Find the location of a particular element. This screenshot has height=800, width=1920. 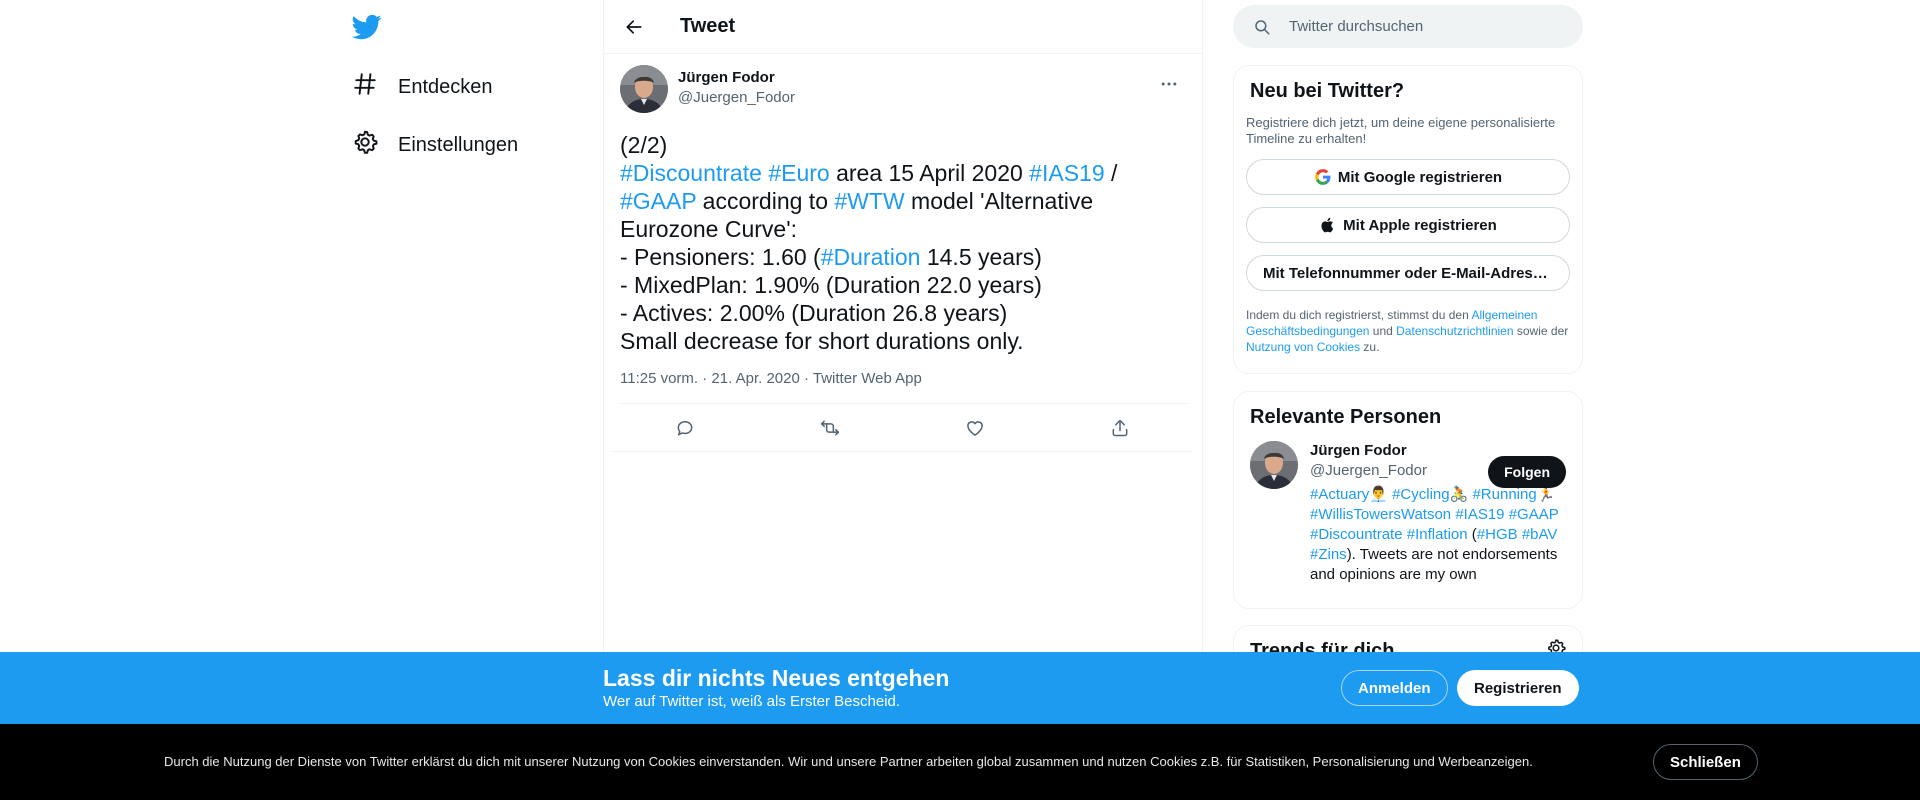

emoji: 👨‍💼 is located at coordinates (1378, 494).